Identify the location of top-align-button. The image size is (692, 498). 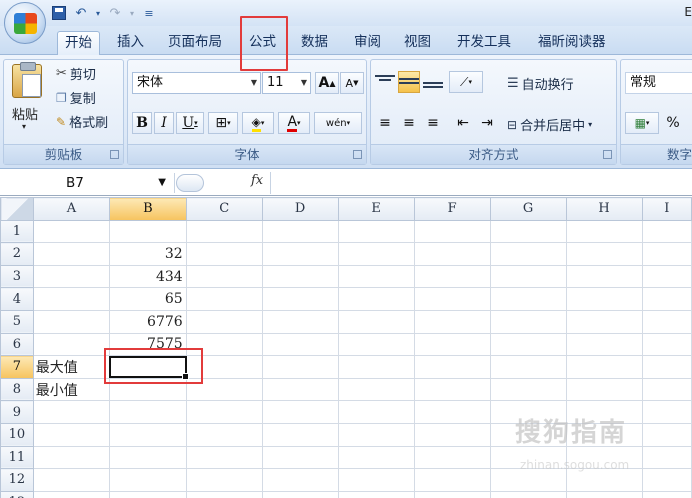
(385, 82).